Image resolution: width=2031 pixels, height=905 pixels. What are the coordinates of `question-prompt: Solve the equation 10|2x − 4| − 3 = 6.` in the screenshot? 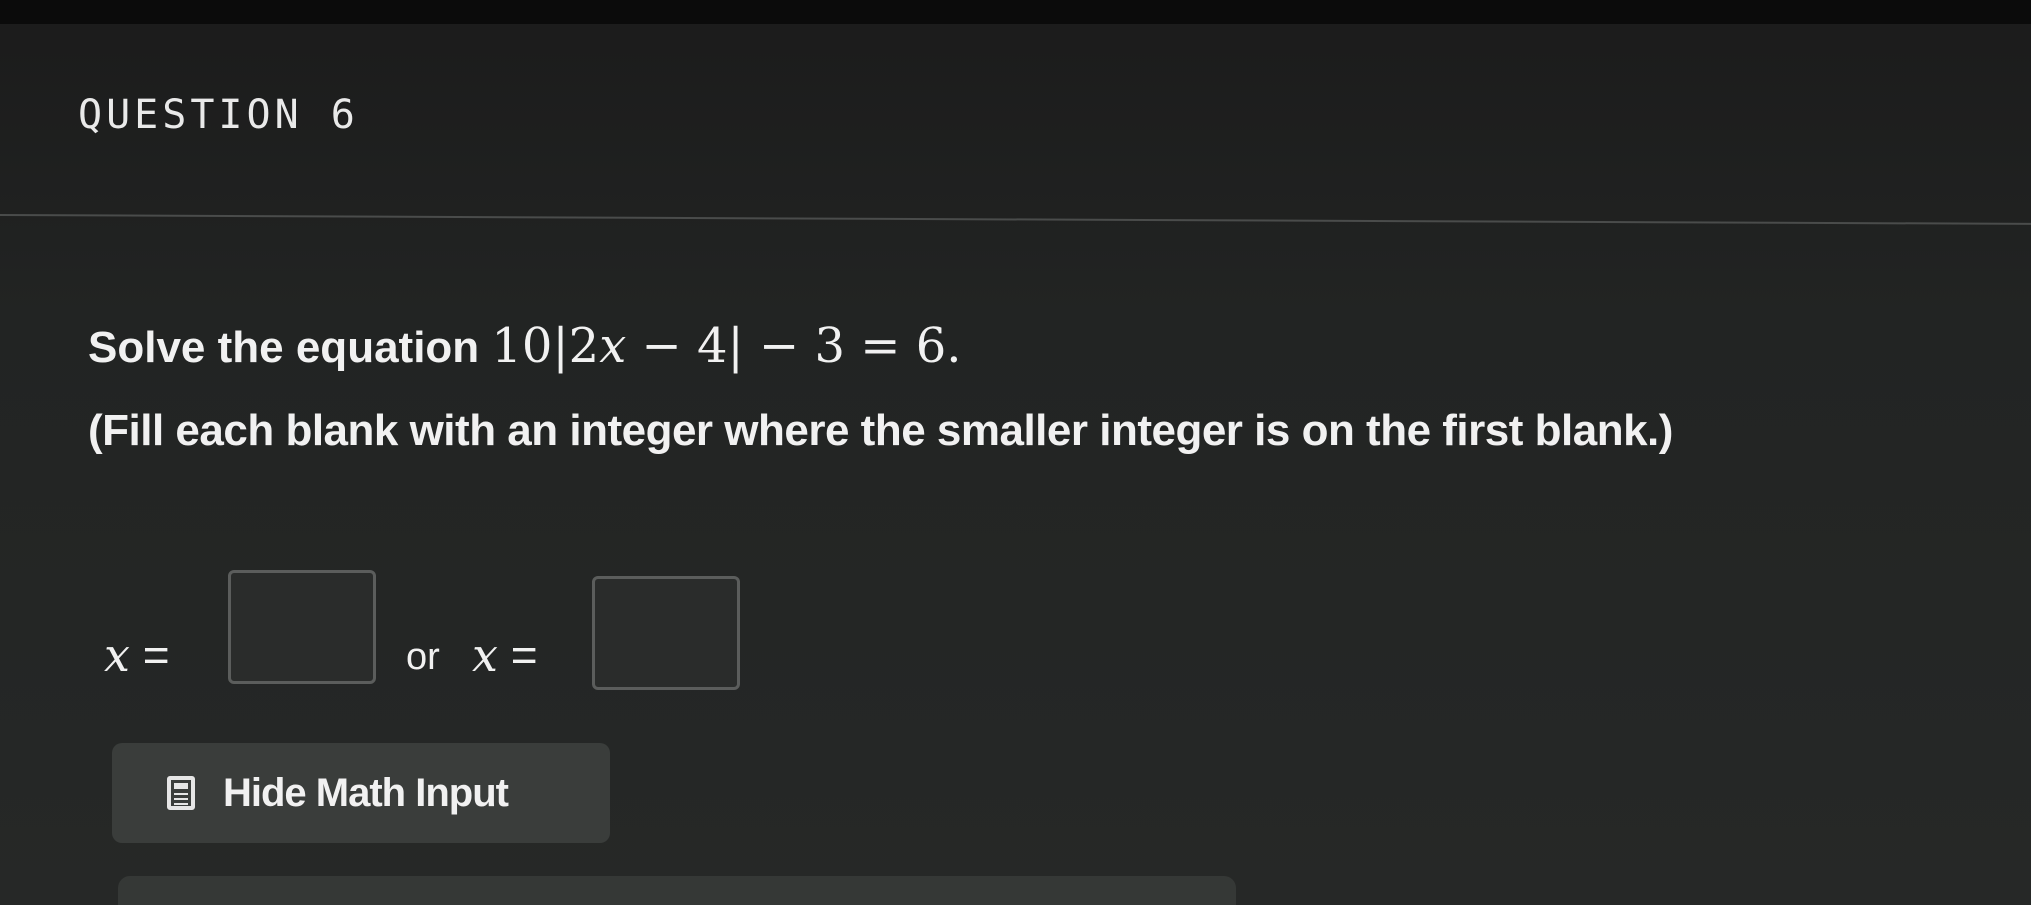 It's located at (525, 346).